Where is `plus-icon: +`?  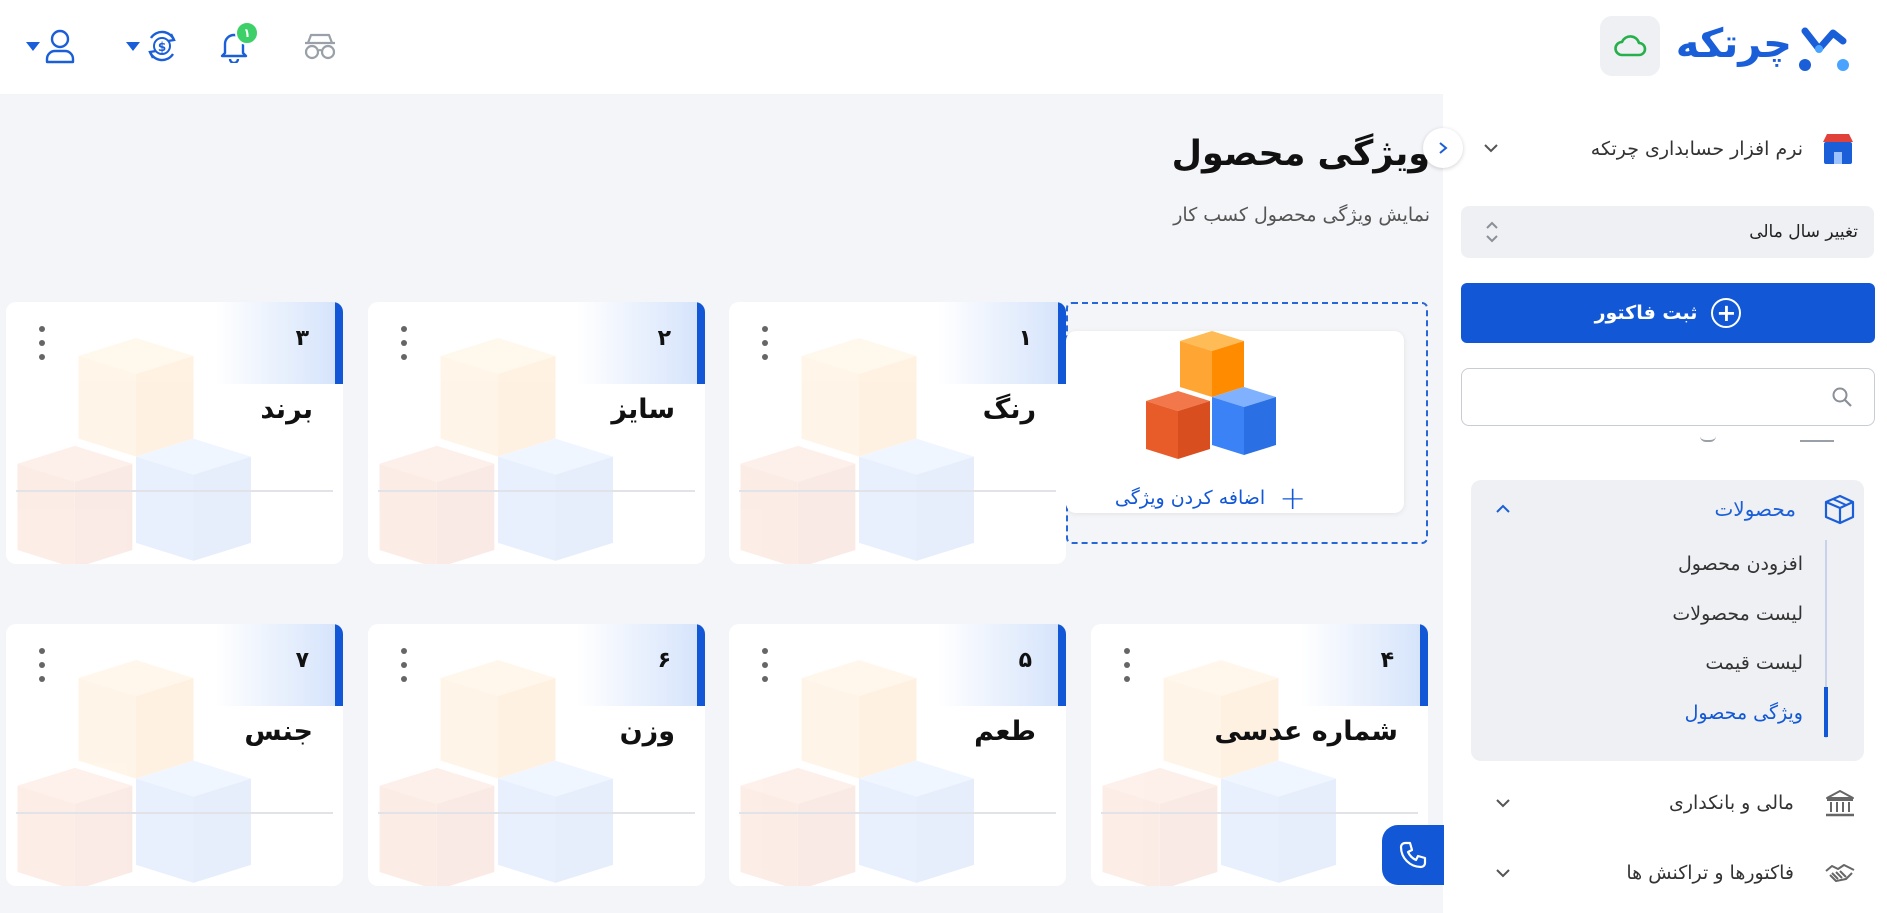
plus-icon: + is located at coordinates (1292, 498).